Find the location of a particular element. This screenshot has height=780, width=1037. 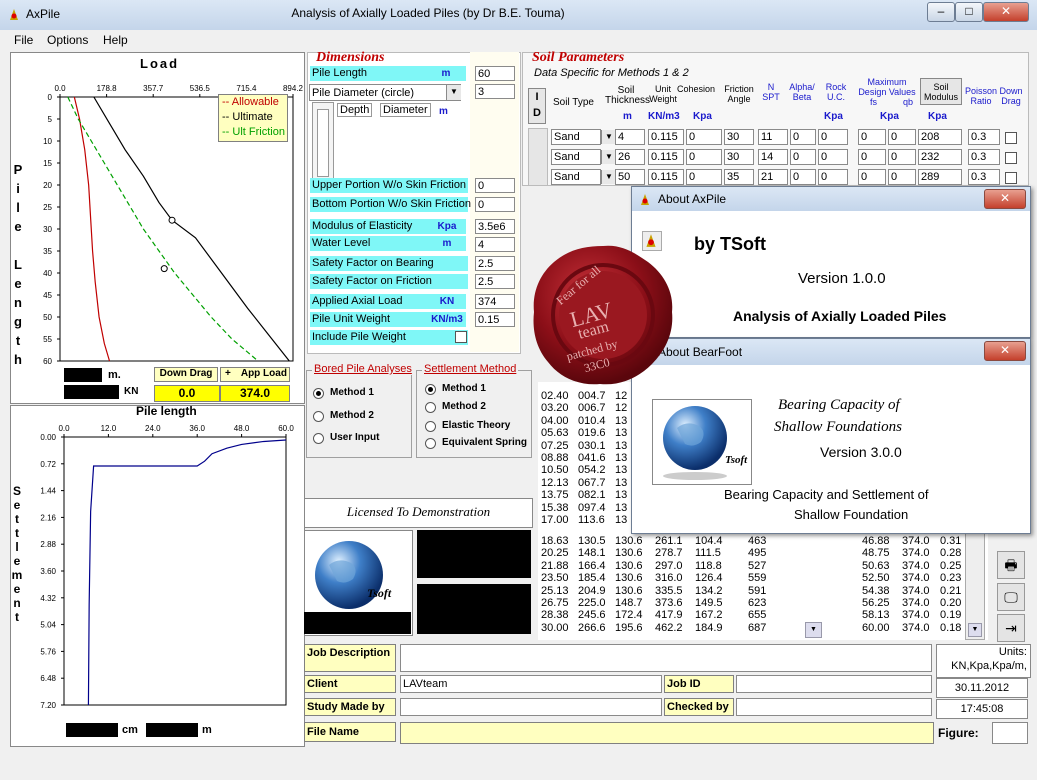

results-scroll-down-icon: ▼ is located at coordinates (813, 630).